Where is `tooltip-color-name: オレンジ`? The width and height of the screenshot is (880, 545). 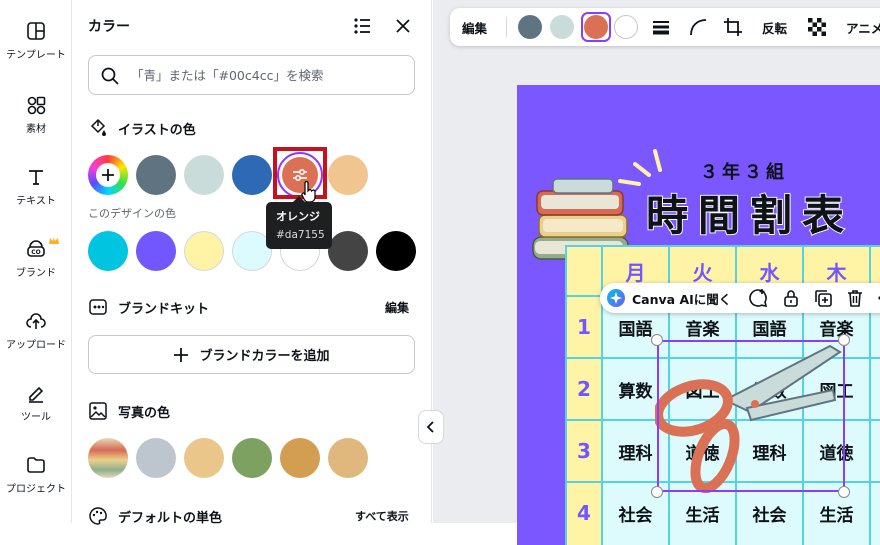 tooltip-color-name: オレンジ is located at coordinates (298, 216).